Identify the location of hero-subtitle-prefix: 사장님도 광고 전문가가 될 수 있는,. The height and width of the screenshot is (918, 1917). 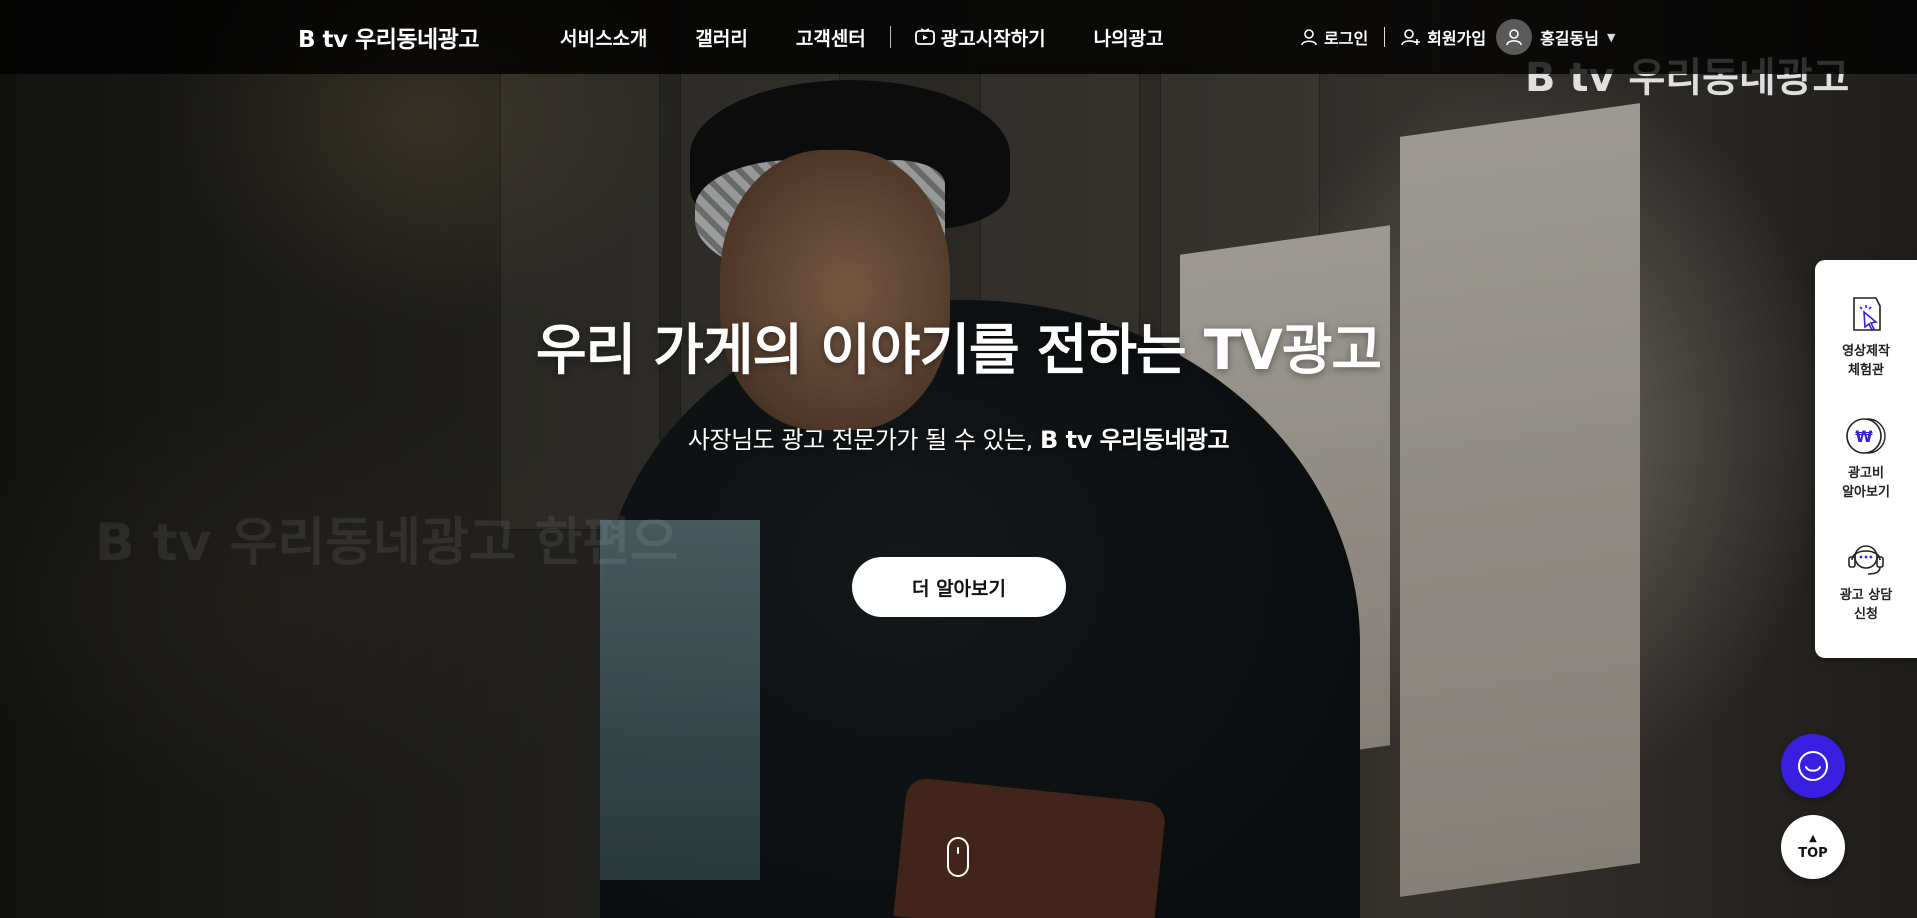
(863, 440).